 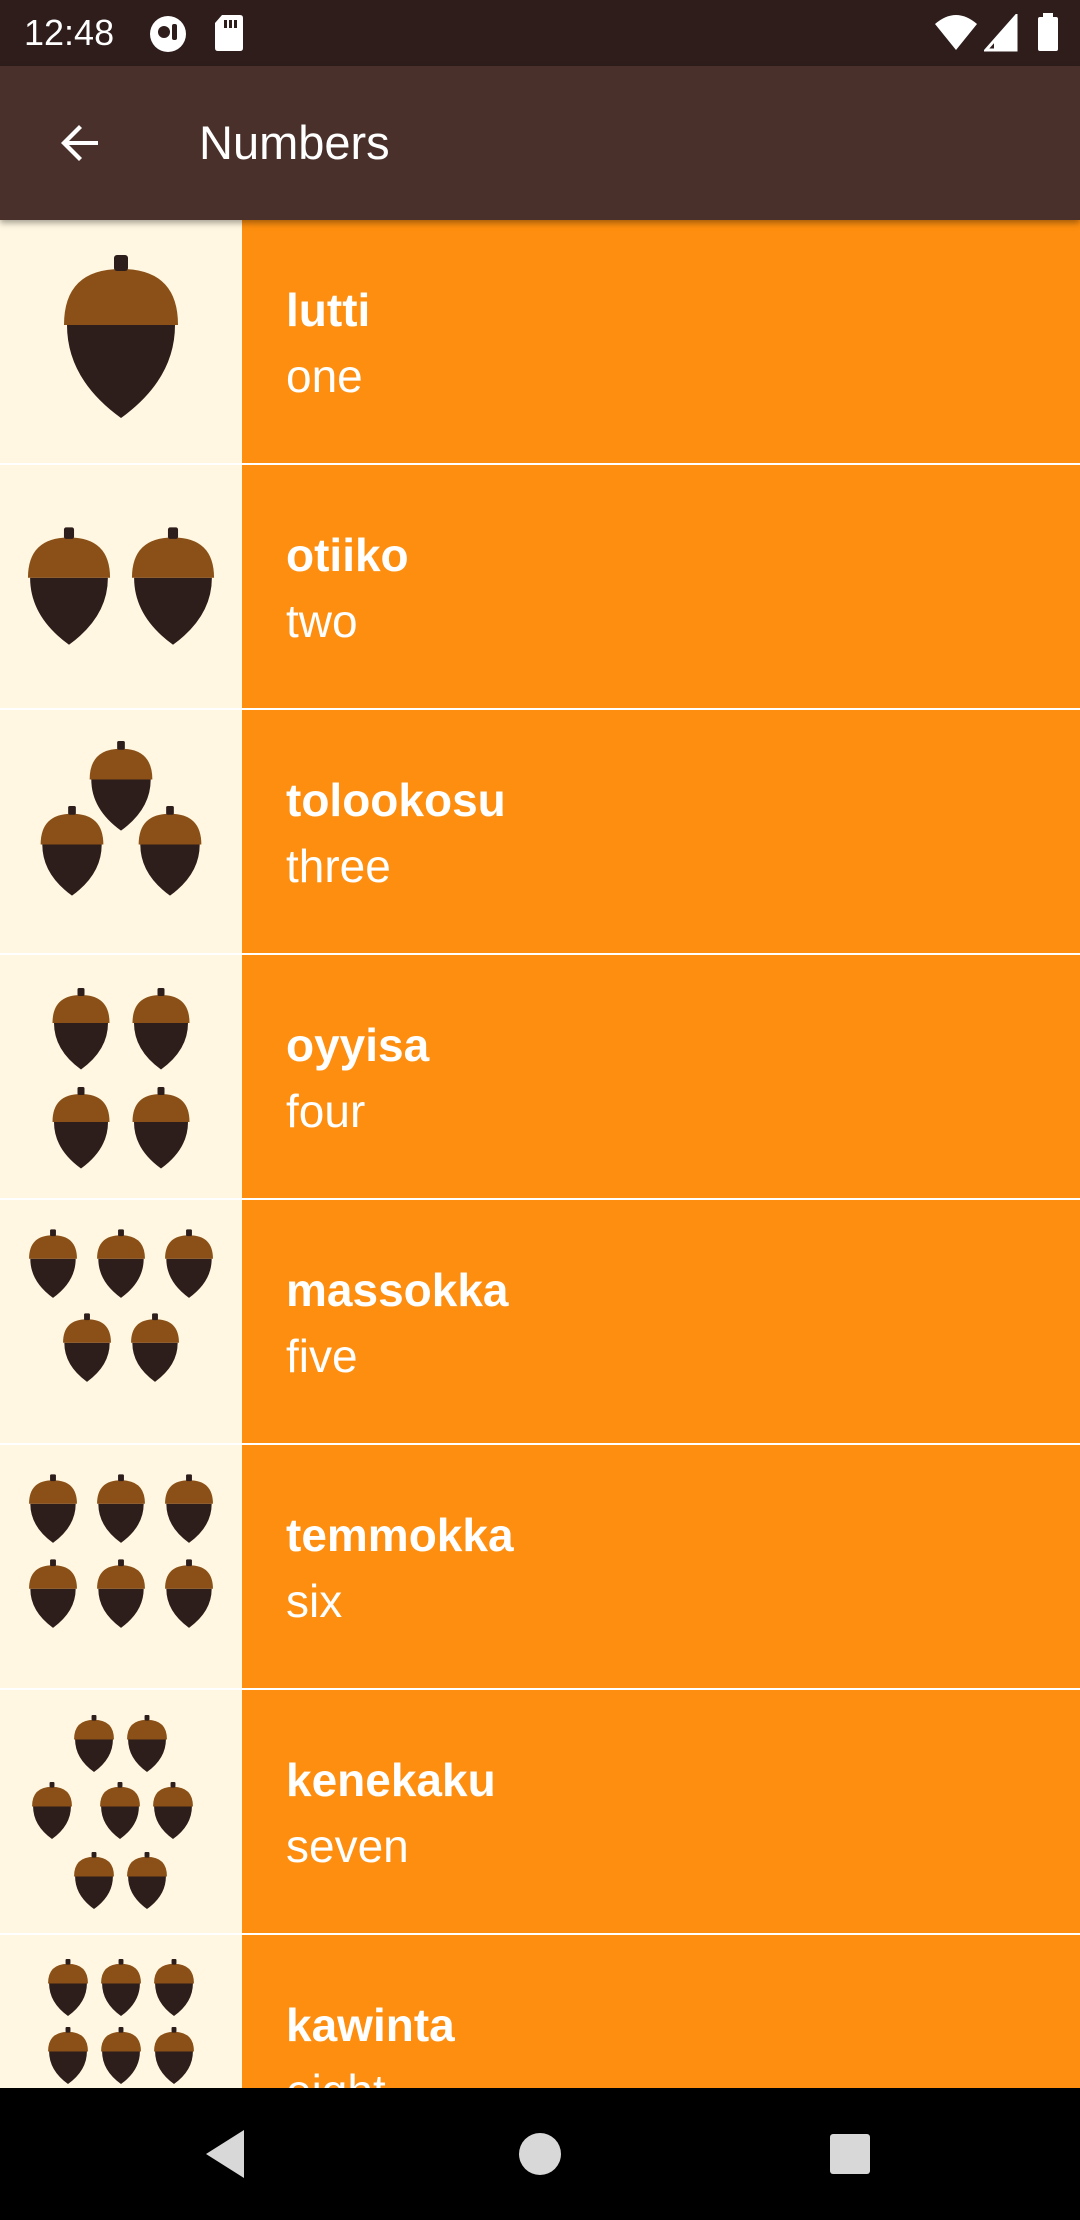 What do you see at coordinates (324, 376) in the screenshot?
I see `english-word: one` at bounding box center [324, 376].